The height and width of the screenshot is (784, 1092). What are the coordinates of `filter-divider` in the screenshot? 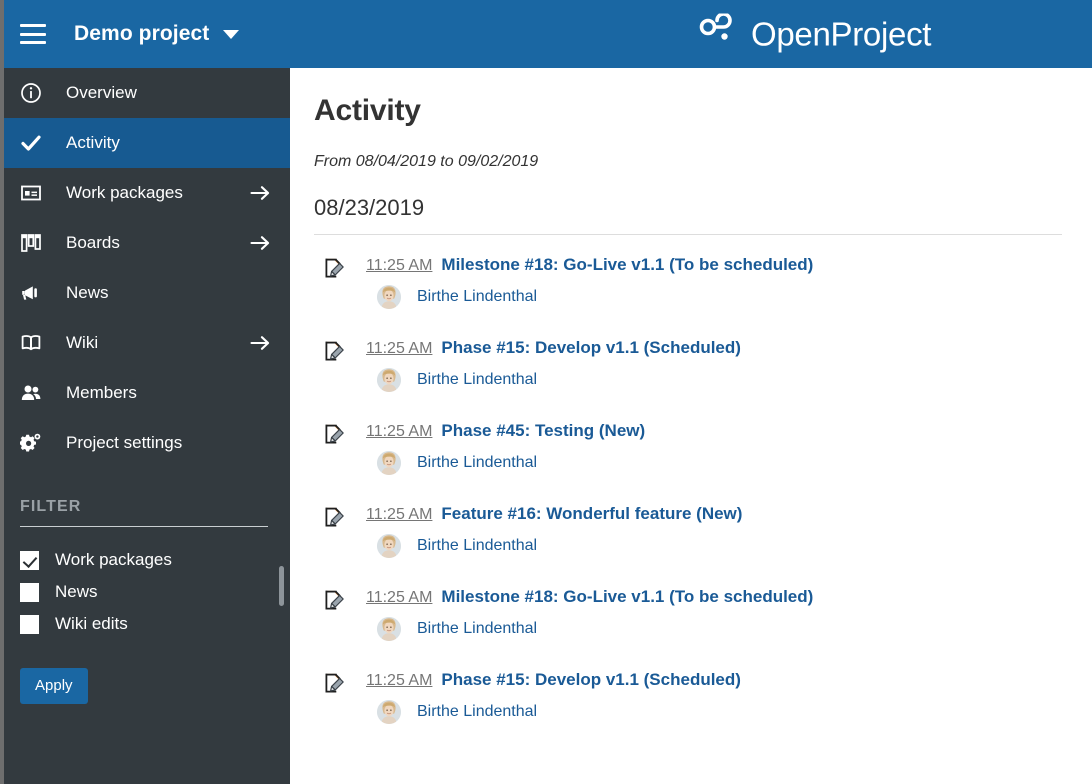 It's located at (144, 526).